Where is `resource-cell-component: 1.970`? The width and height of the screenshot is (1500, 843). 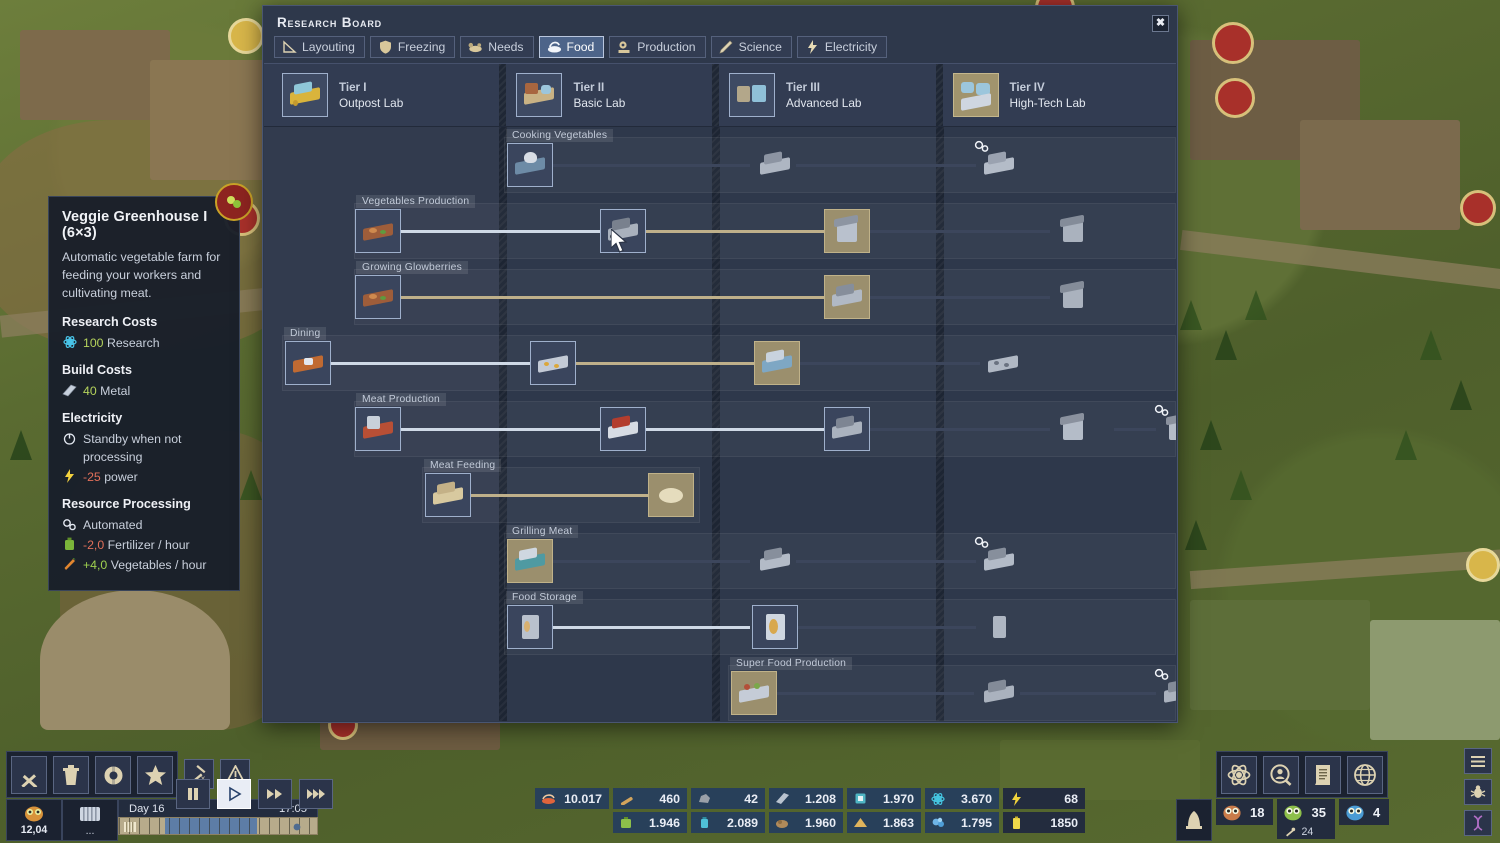
resource-cell-component: 1.970 is located at coordinates (884, 798).